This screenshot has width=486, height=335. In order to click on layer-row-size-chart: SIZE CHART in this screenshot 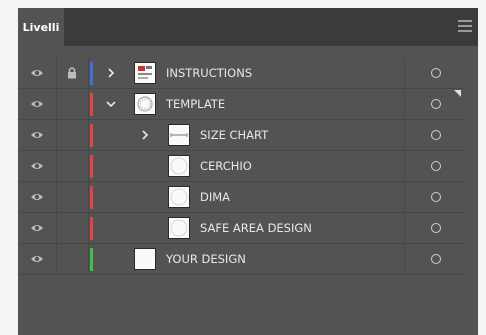, I will do `click(242, 135)`.